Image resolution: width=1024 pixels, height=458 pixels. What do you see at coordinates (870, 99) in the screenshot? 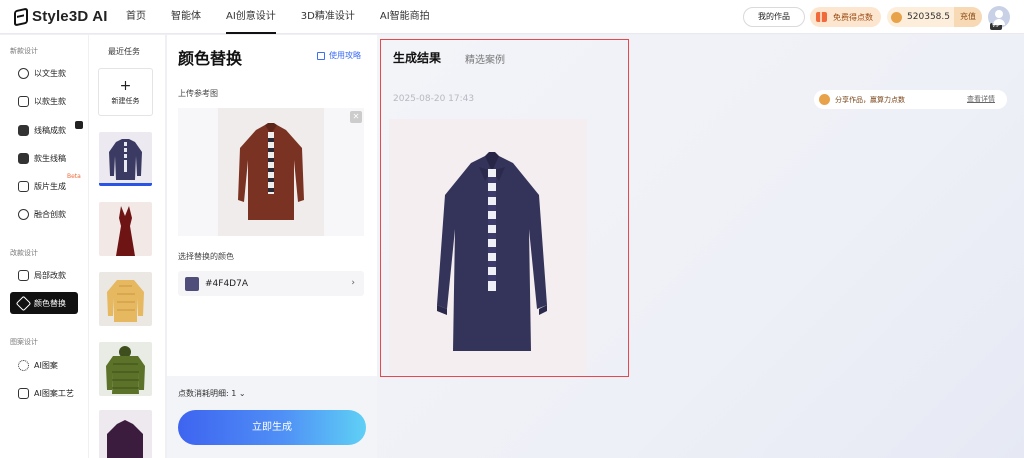
I see `share-text: 分享作品，赢算力点数` at bounding box center [870, 99].